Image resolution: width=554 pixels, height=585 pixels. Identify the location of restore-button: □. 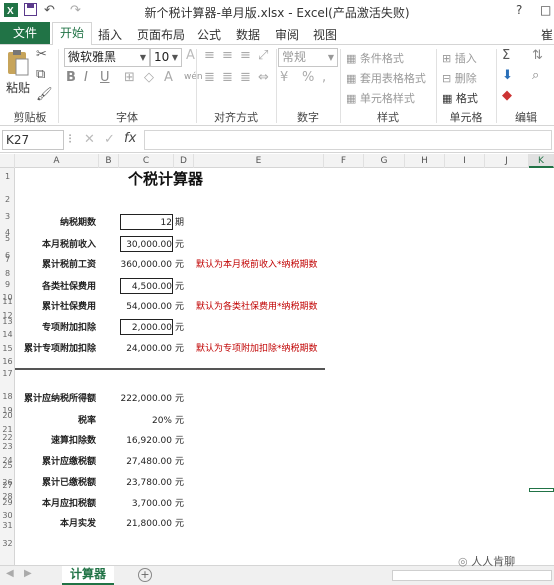
(545, 10).